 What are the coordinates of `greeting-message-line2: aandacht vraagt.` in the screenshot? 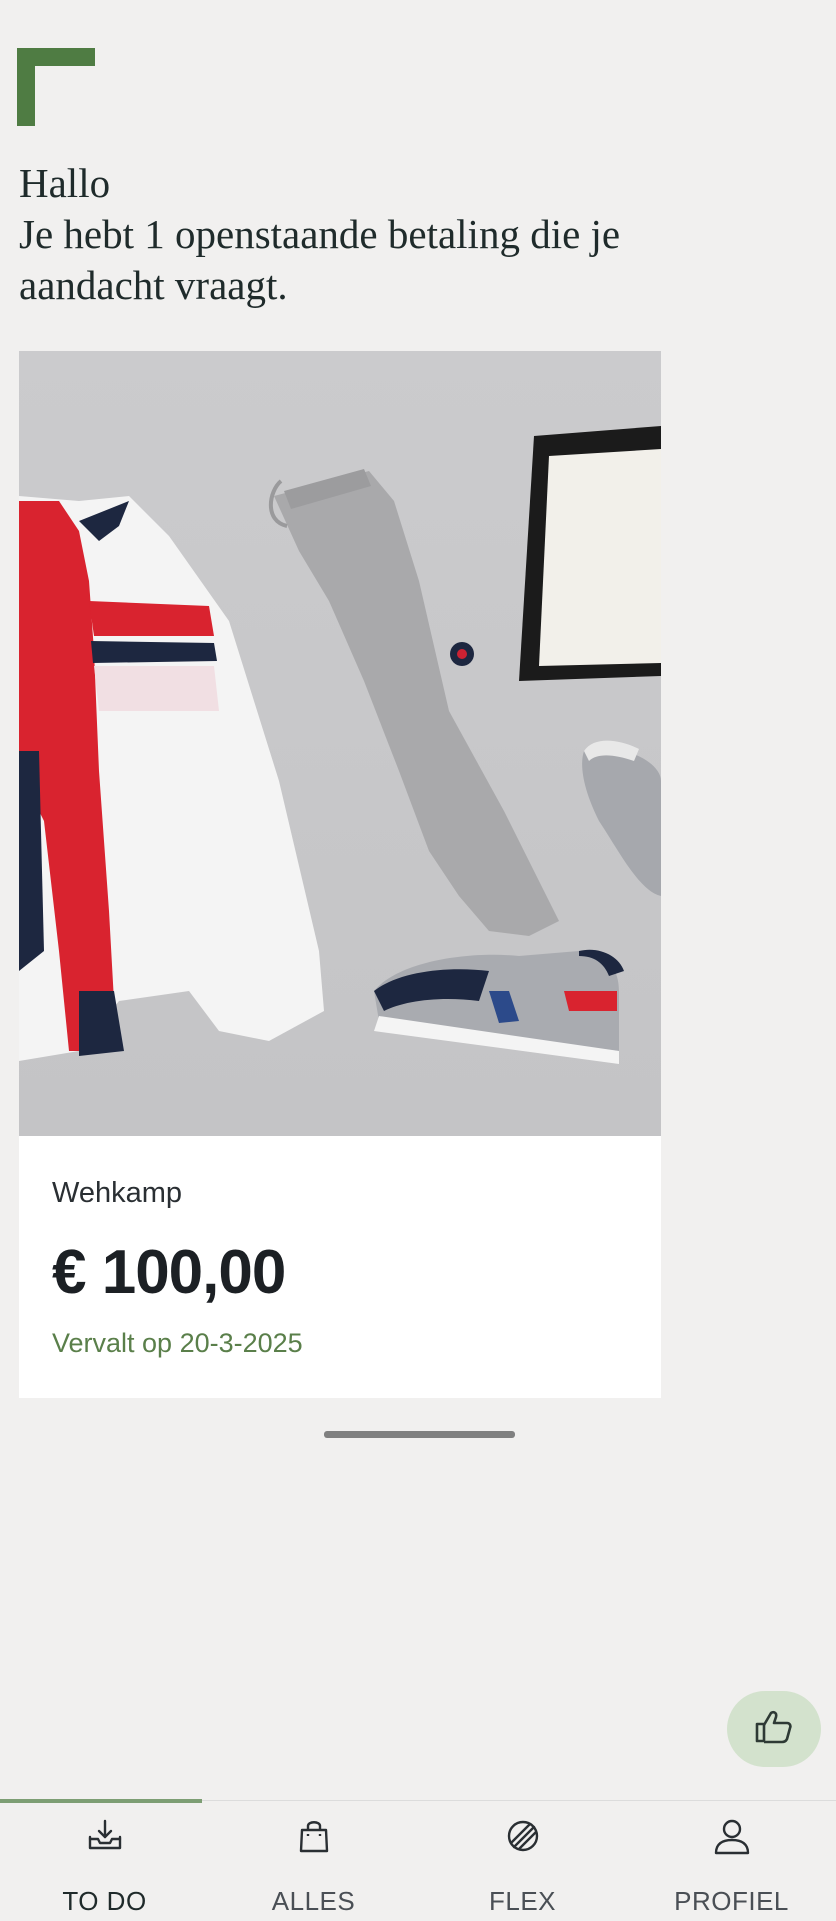 It's located at (153, 285).